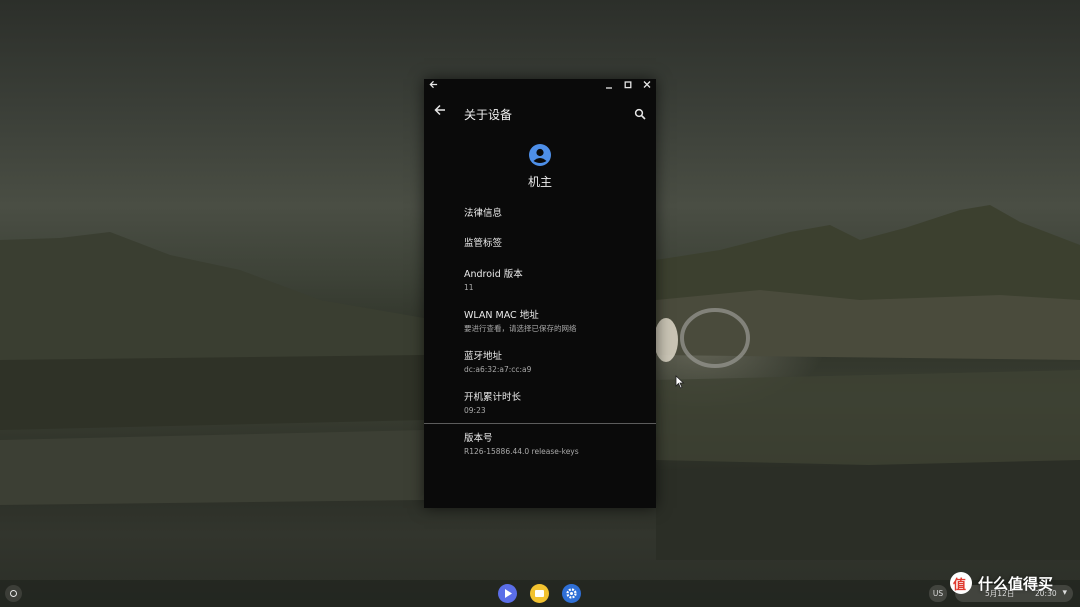  I want to click on device-owner: 机主, so click(540, 166).